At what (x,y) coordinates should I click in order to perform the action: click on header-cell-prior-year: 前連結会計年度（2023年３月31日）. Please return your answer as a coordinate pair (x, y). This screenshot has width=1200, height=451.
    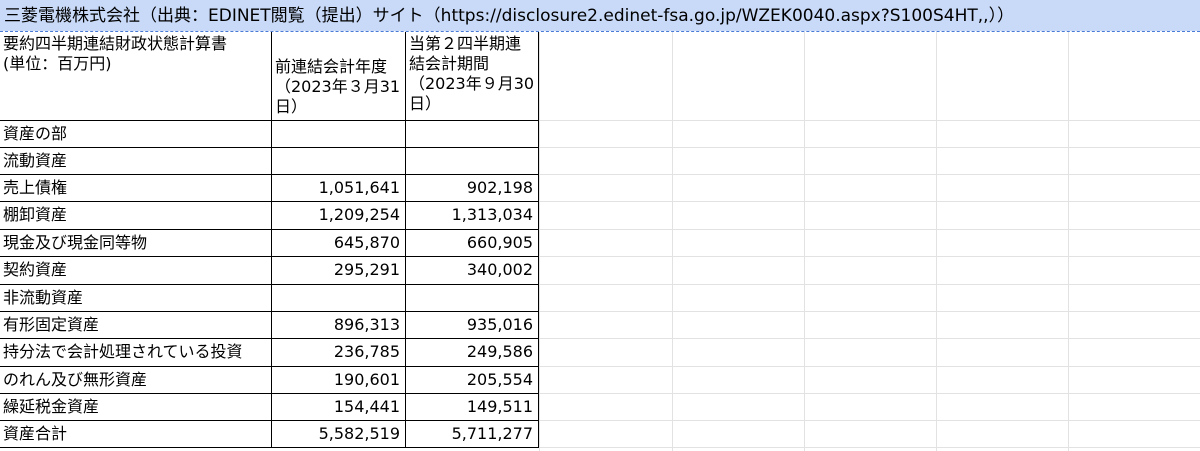
    Looking at the image, I should click on (339, 76).